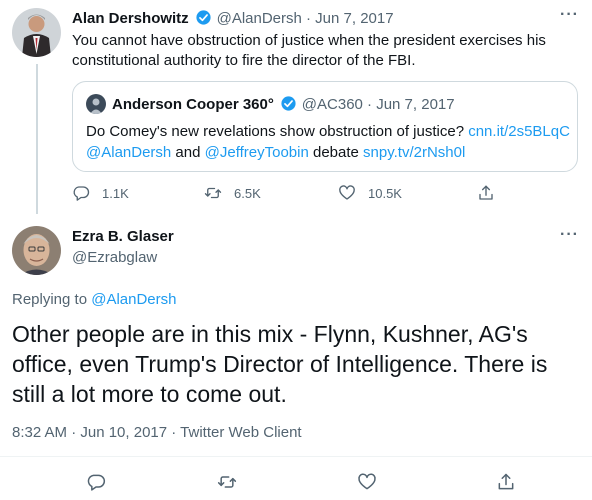 Image resolution: width=592 pixels, height=500 pixels. Describe the element at coordinates (305, 18) in the screenshot. I see `parent-handle-date: @AlanDersh · Jun 7, 2017` at that location.